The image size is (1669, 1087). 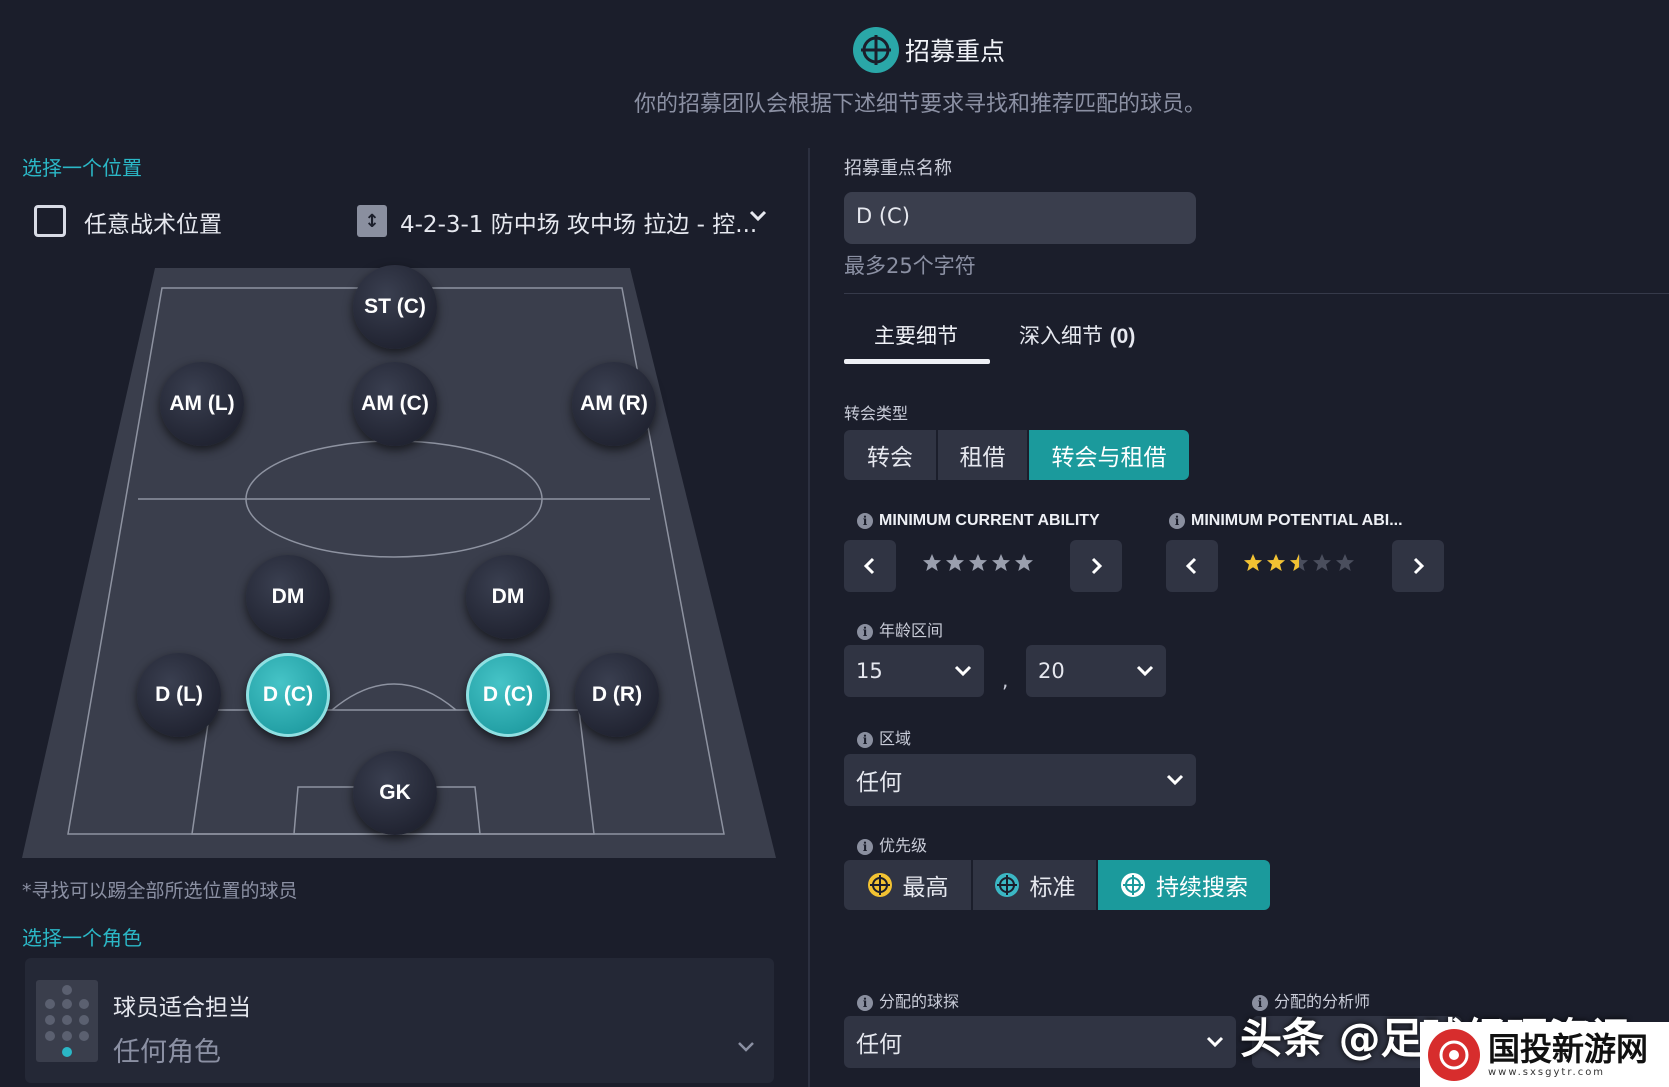 I want to click on role-title: 球员适合担当, so click(x=182, y=1008).